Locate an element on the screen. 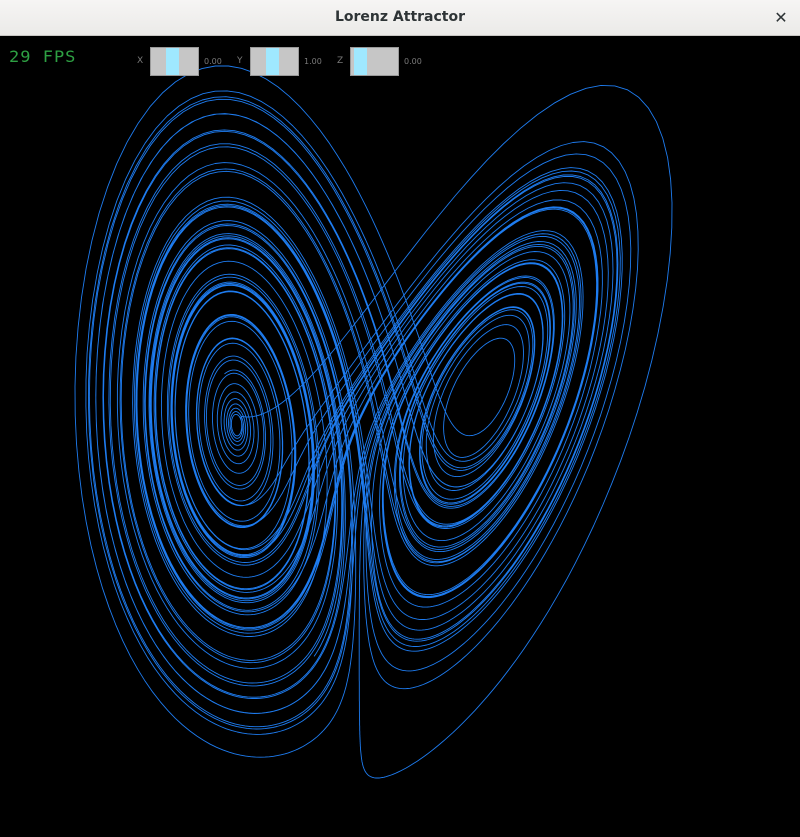  slider-x-value: 0.00 is located at coordinates (213, 61).